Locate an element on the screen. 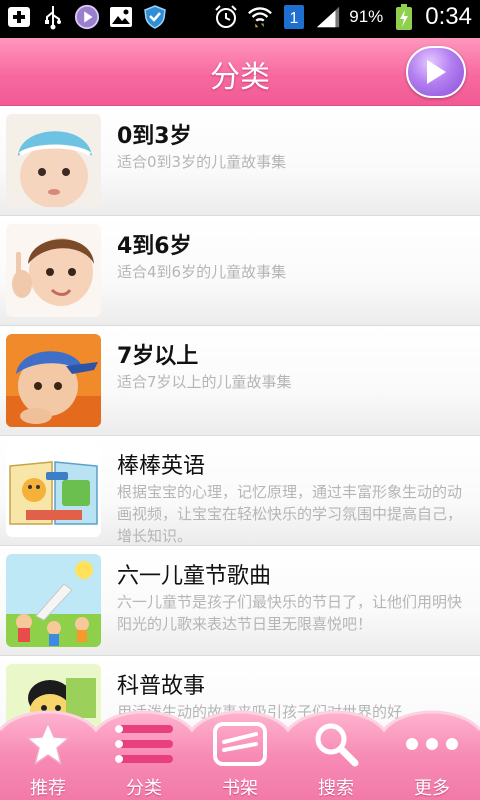 The height and width of the screenshot is (800, 480). category-title: 六一儿童节歌曲 is located at coordinates (194, 576).